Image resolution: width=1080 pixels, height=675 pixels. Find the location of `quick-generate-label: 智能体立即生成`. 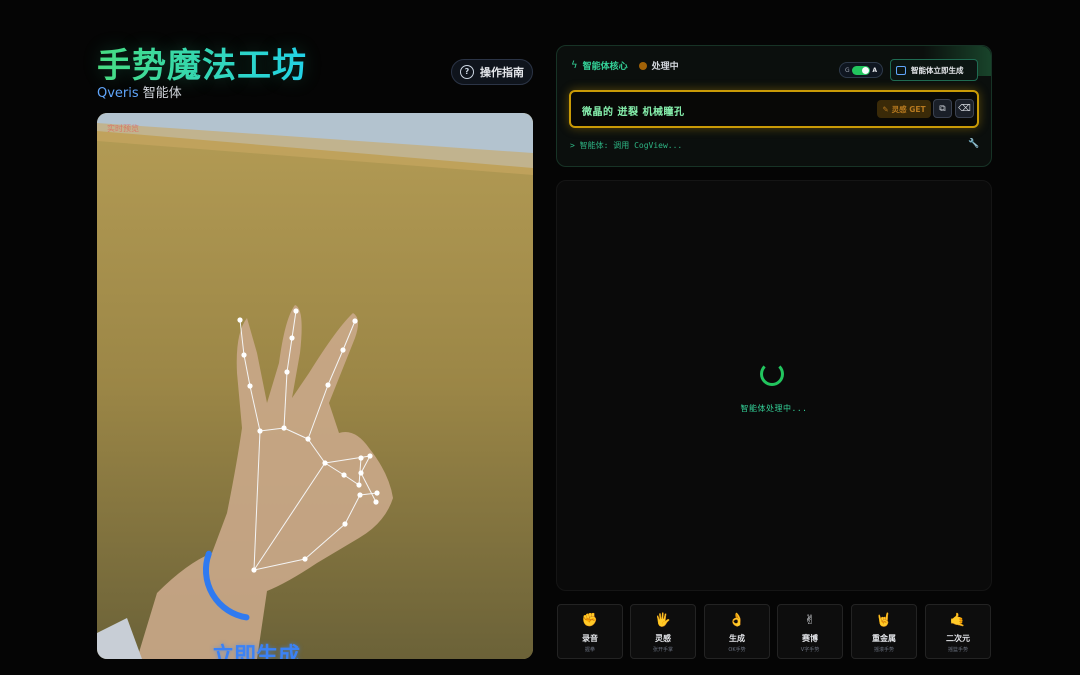

quick-generate-label: 智能体立即生成 is located at coordinates (937, 70).